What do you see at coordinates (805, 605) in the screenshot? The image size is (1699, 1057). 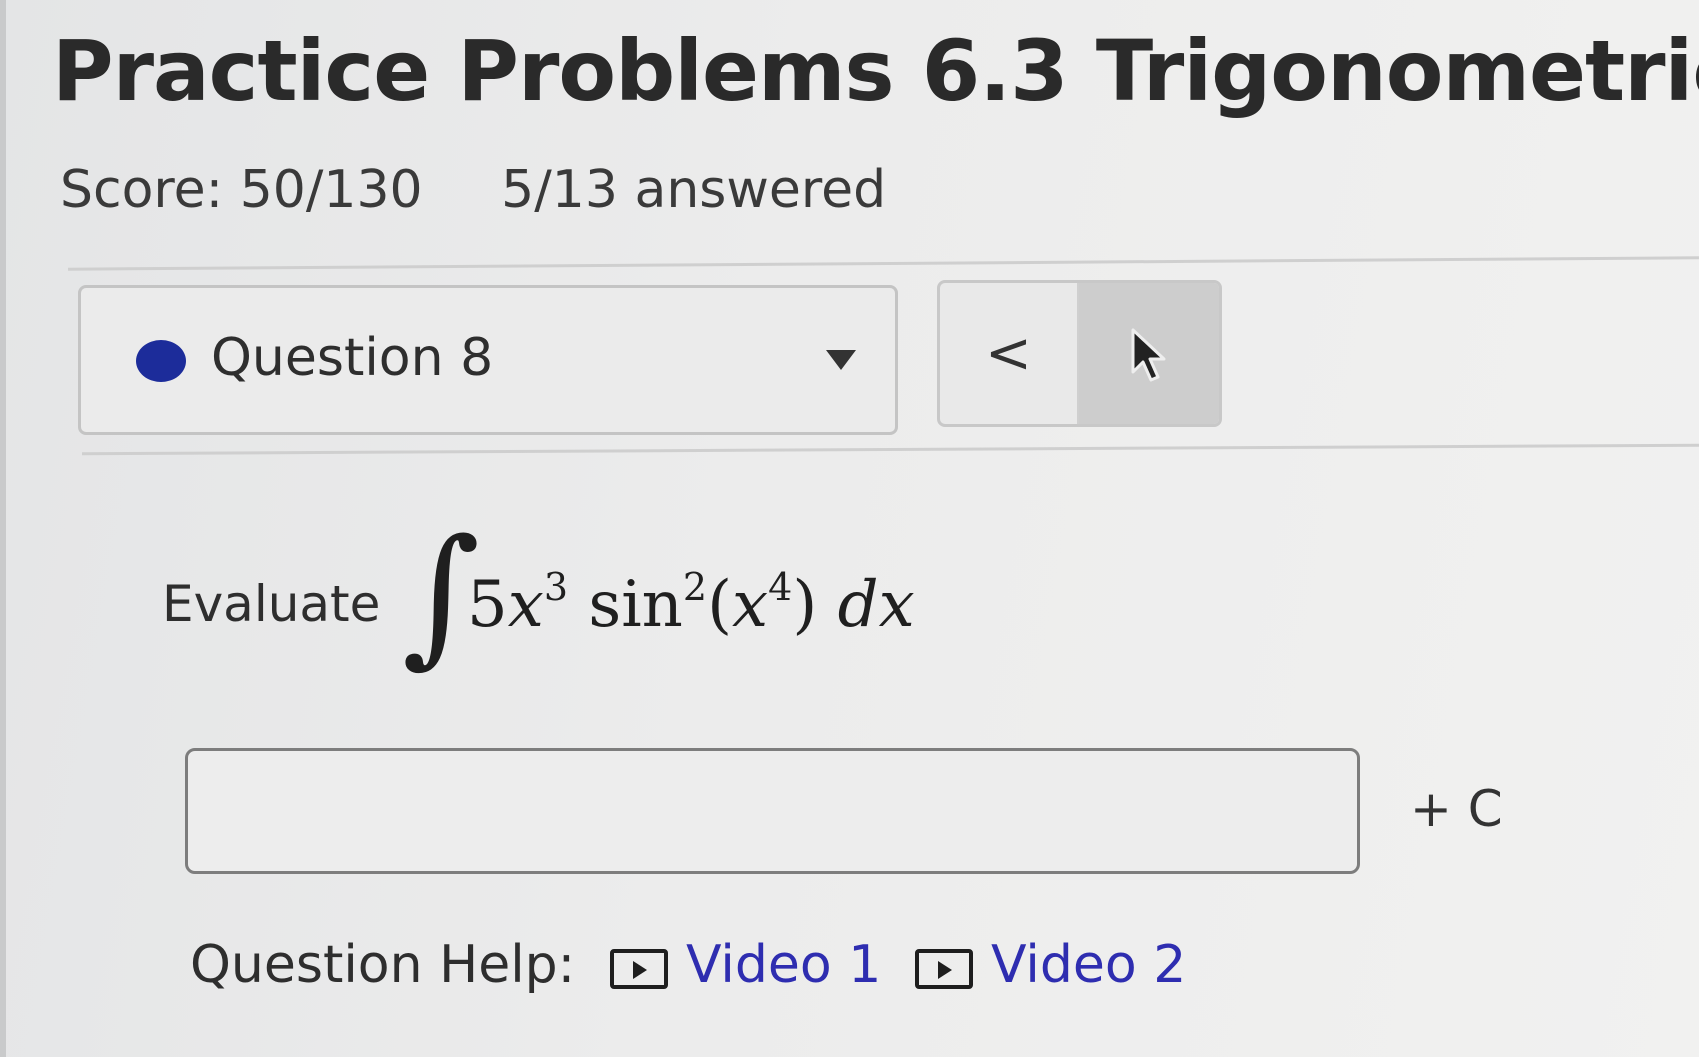 I see `close-paren: )` at bounding box center [805, 605].